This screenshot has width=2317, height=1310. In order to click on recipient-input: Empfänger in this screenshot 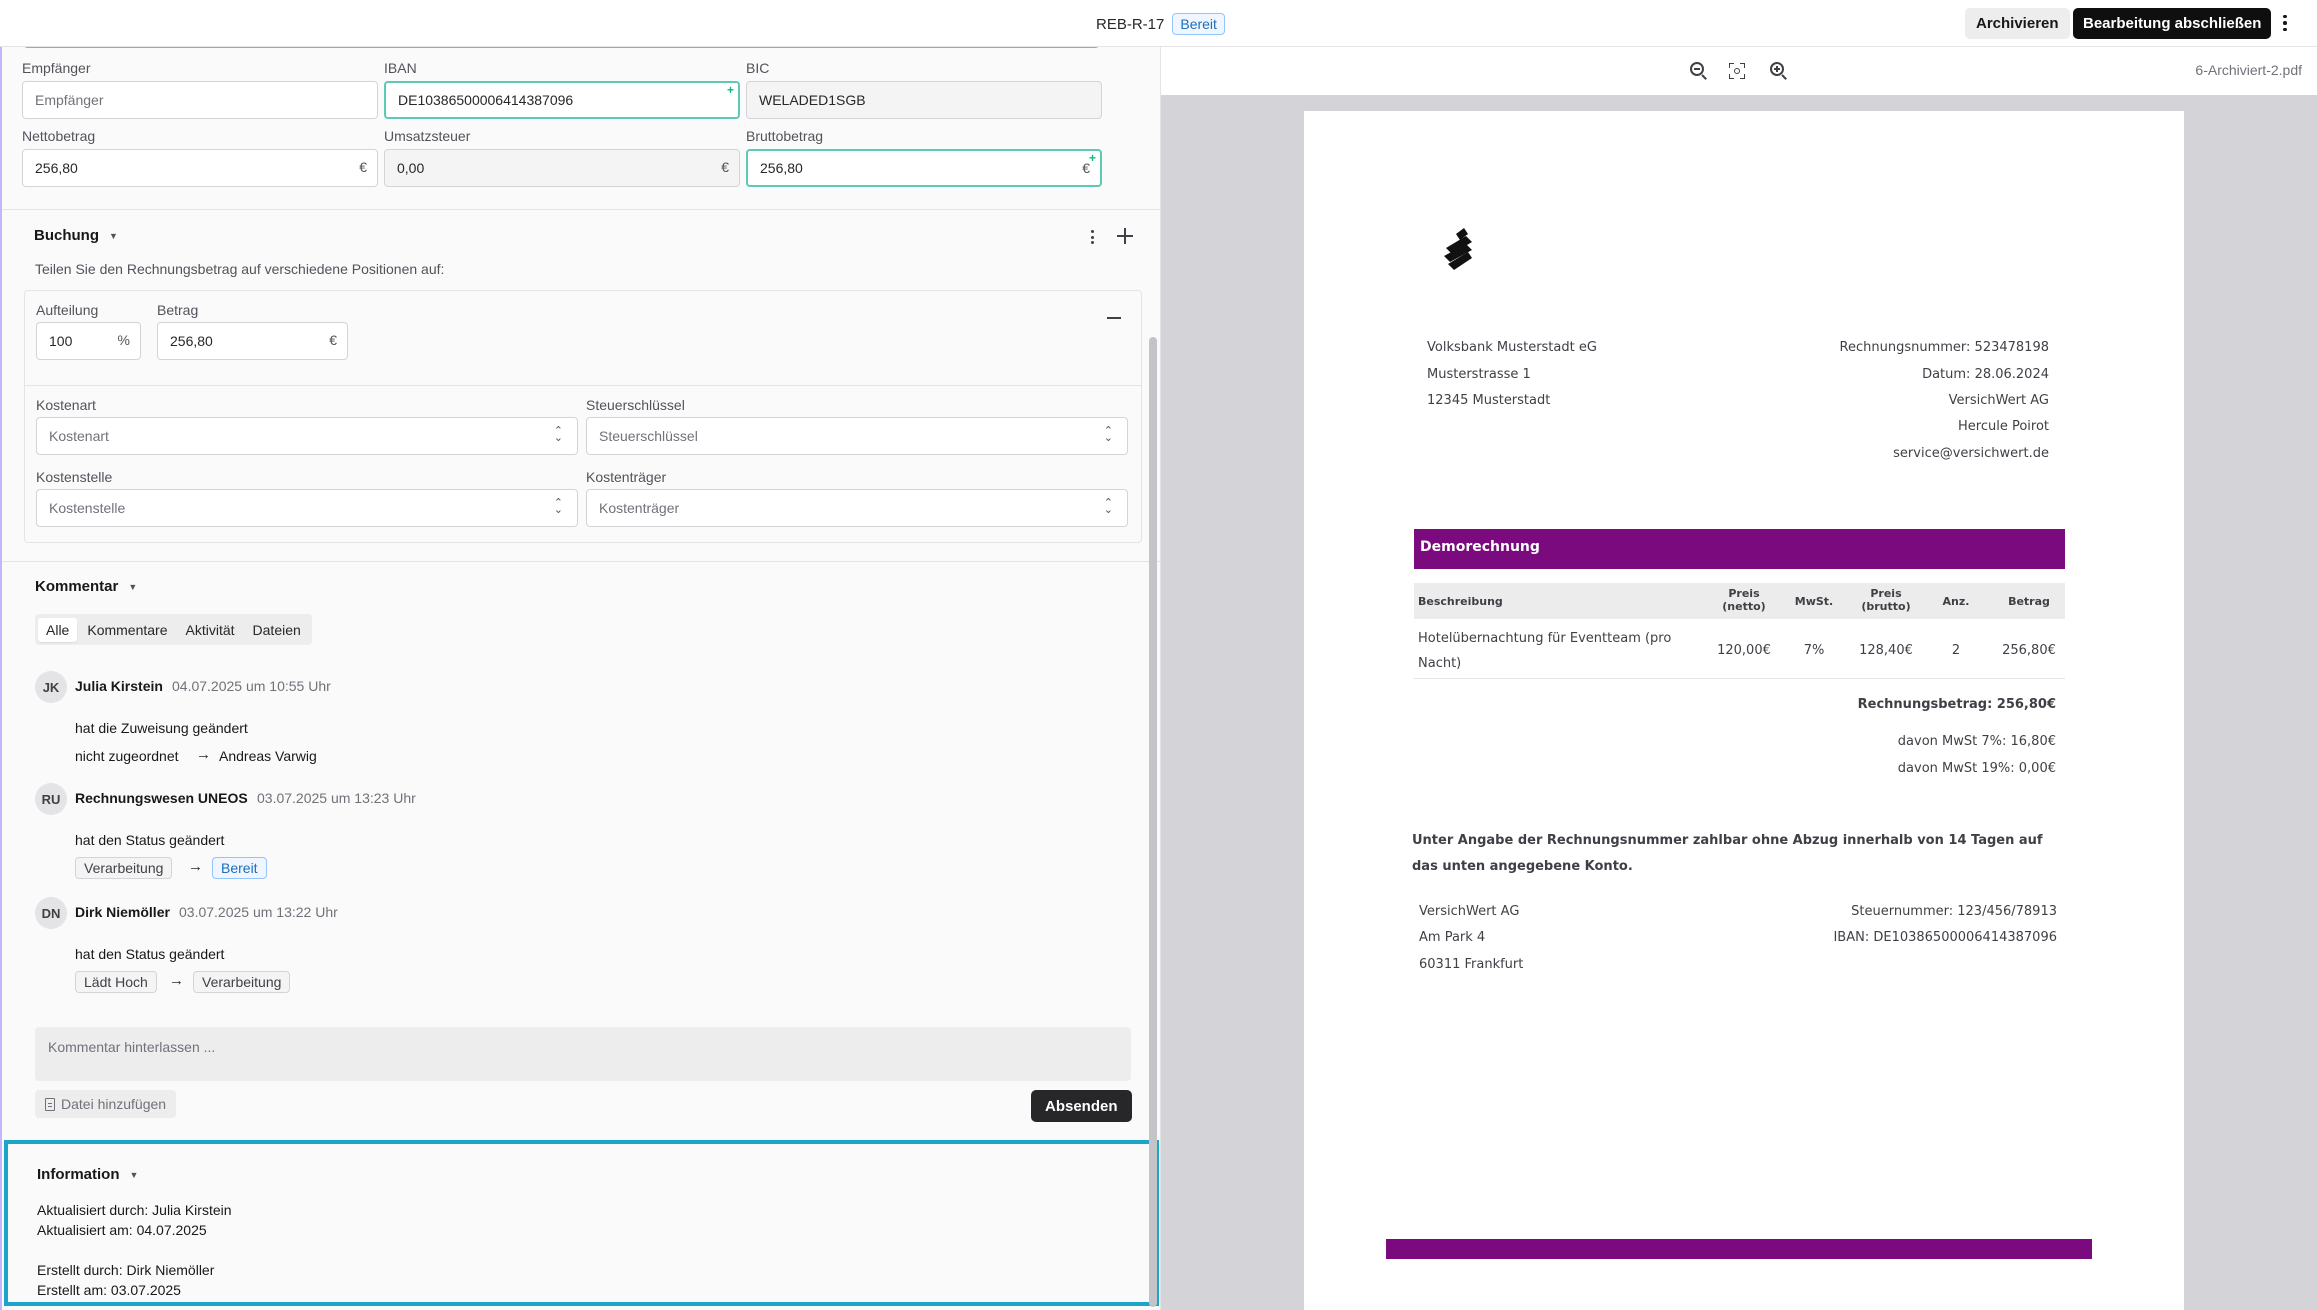, I will do `click(200, 100)`.